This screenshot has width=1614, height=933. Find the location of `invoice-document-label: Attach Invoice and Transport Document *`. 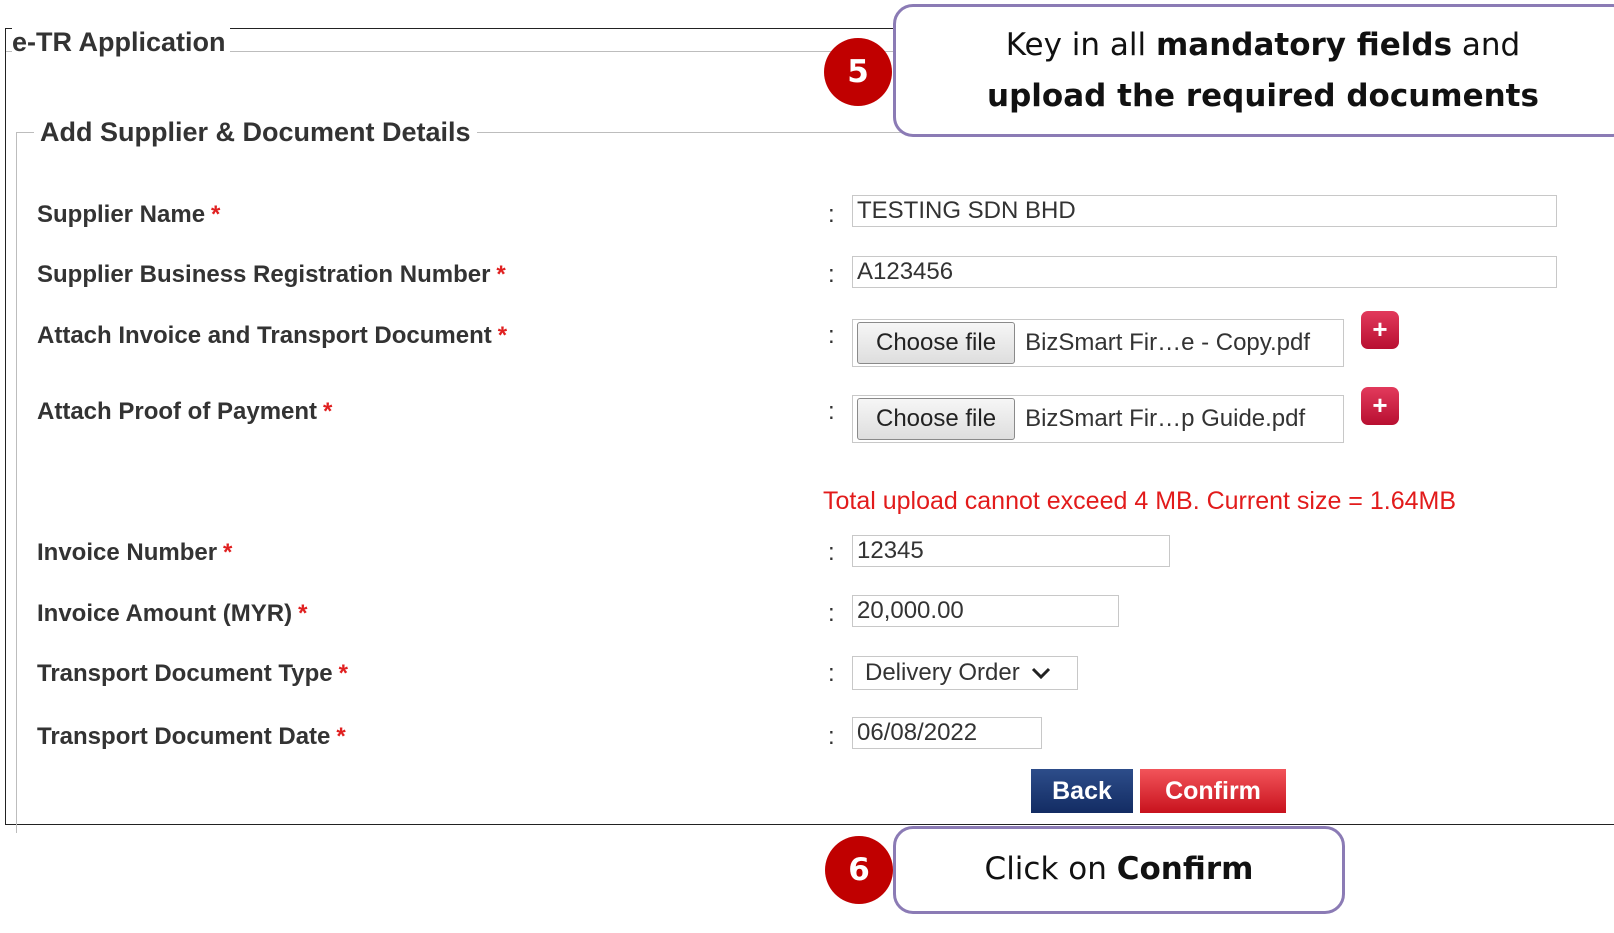

invoice-document-label: Attach Invoice and Transport Document * is located at coordinates (272, 335).